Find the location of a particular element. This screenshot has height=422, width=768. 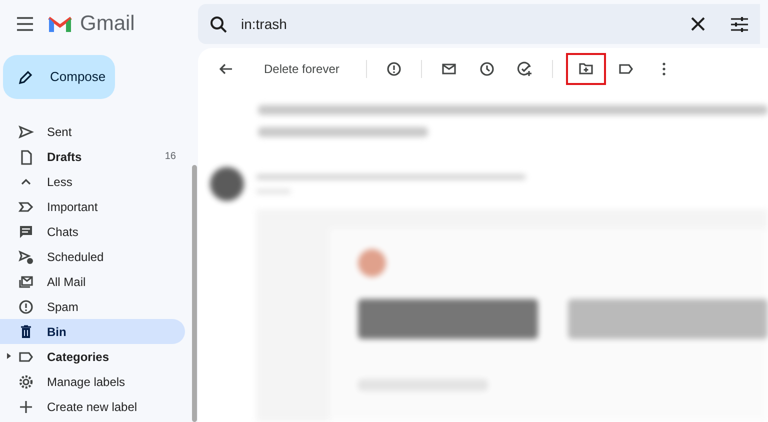

chat-icon is located at coordinates (26, 232).